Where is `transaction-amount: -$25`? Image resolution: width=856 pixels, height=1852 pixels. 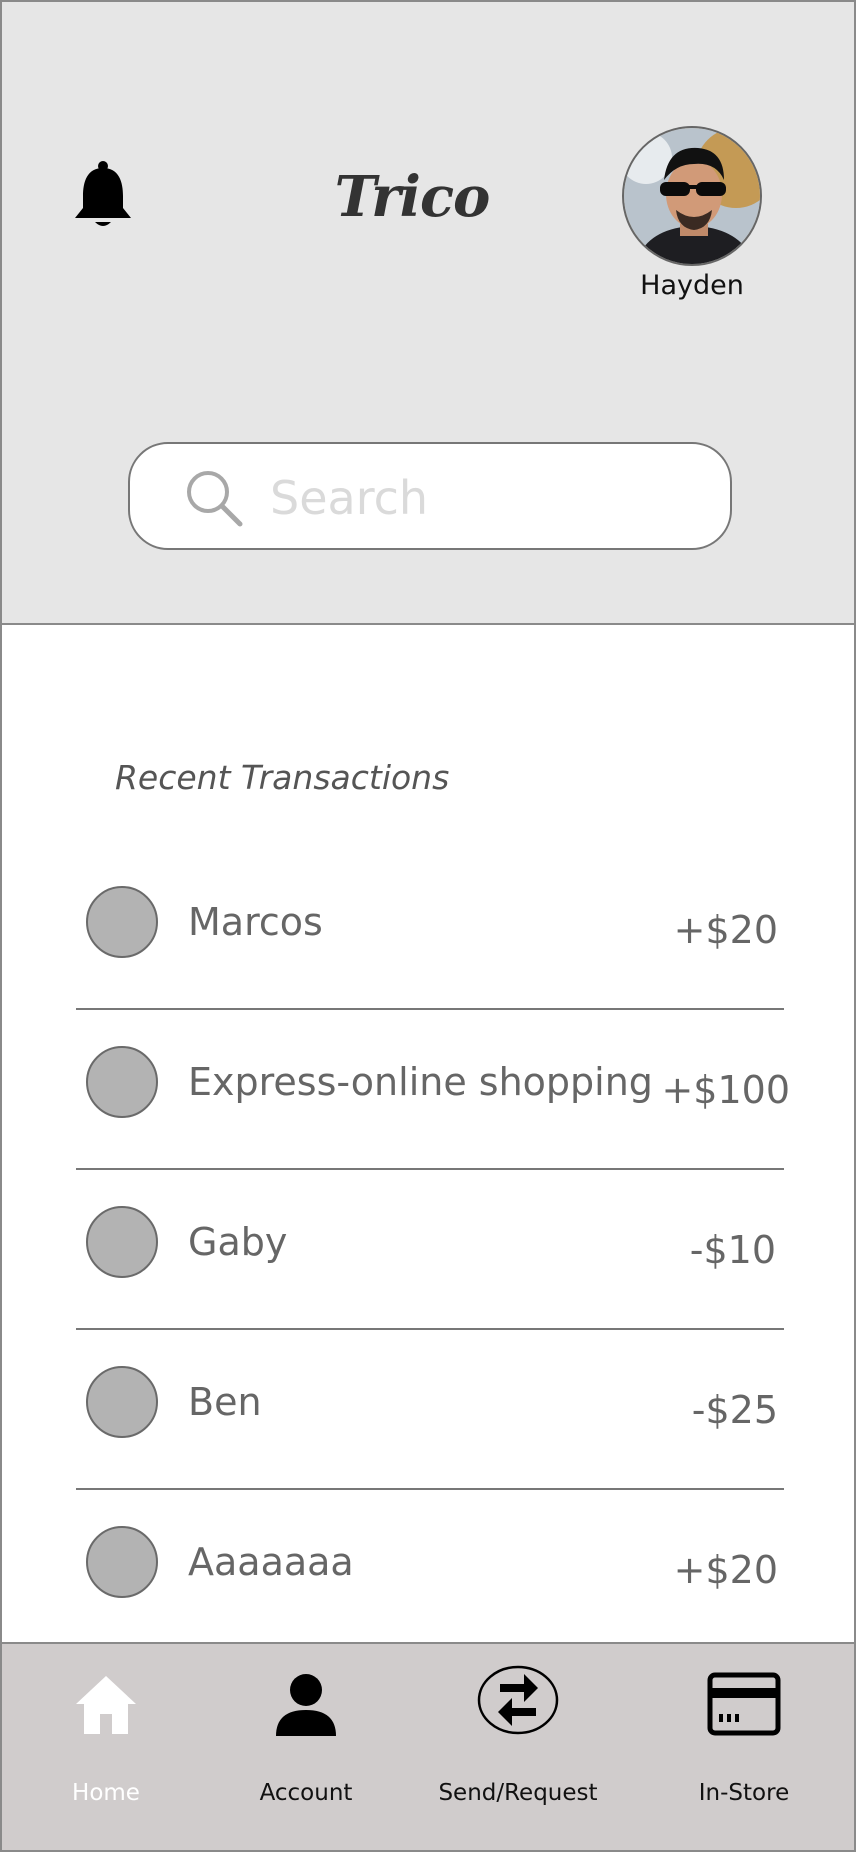
transaction-amount: -$25 is located at coordinates (734, 1410).